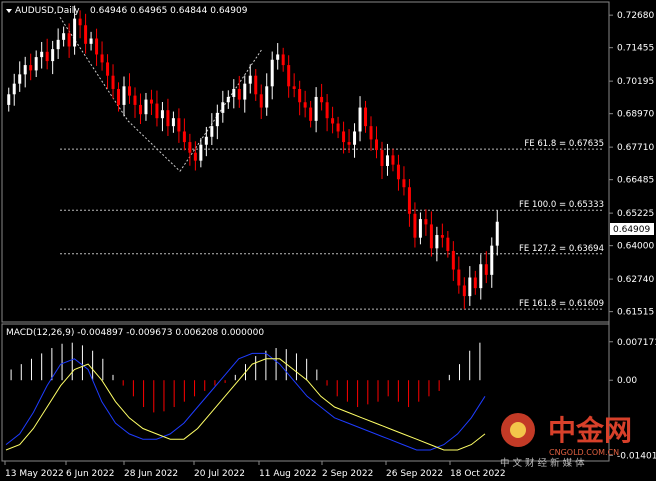 The image size is (656, 481). I want to click on fib-construction-line, so click(94, 69).